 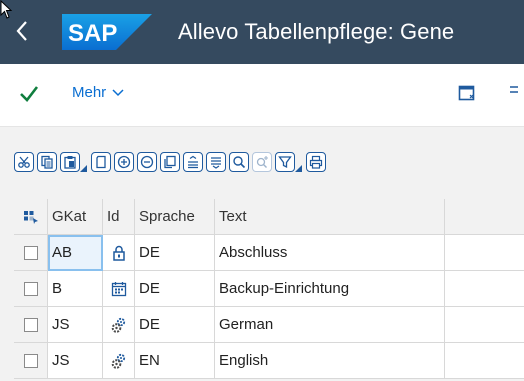 What do you see at coordinates (330, 217) in the screenshot?
I see `column-header-text: Text` at bounding box center [330, 217].